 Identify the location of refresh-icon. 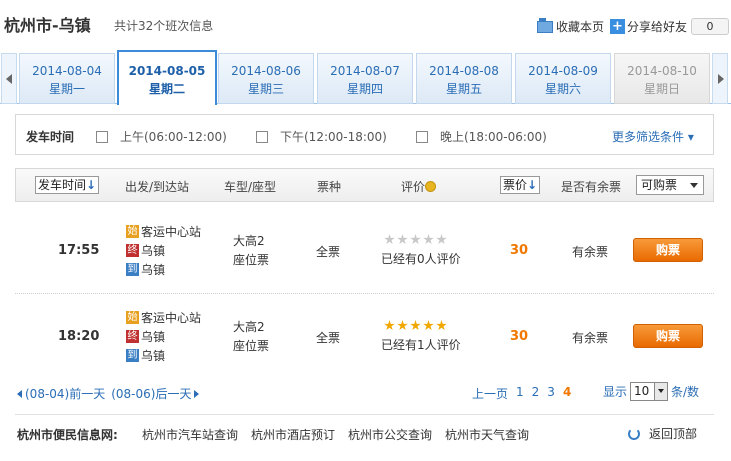
(634, 433).